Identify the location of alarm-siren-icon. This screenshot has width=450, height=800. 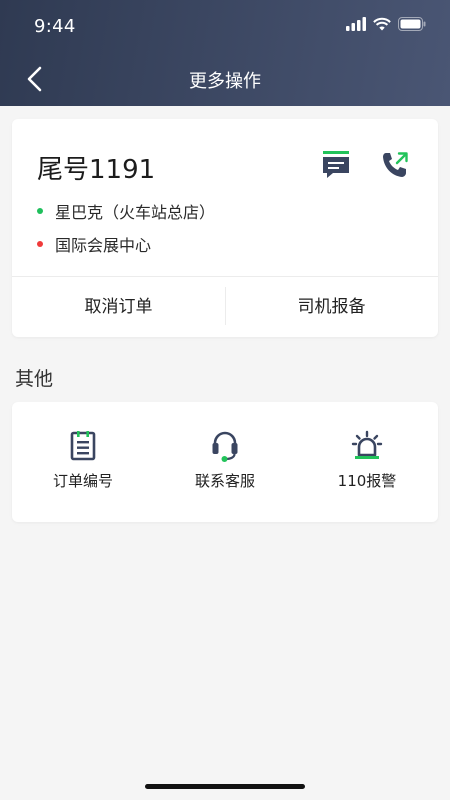
(367, 444).